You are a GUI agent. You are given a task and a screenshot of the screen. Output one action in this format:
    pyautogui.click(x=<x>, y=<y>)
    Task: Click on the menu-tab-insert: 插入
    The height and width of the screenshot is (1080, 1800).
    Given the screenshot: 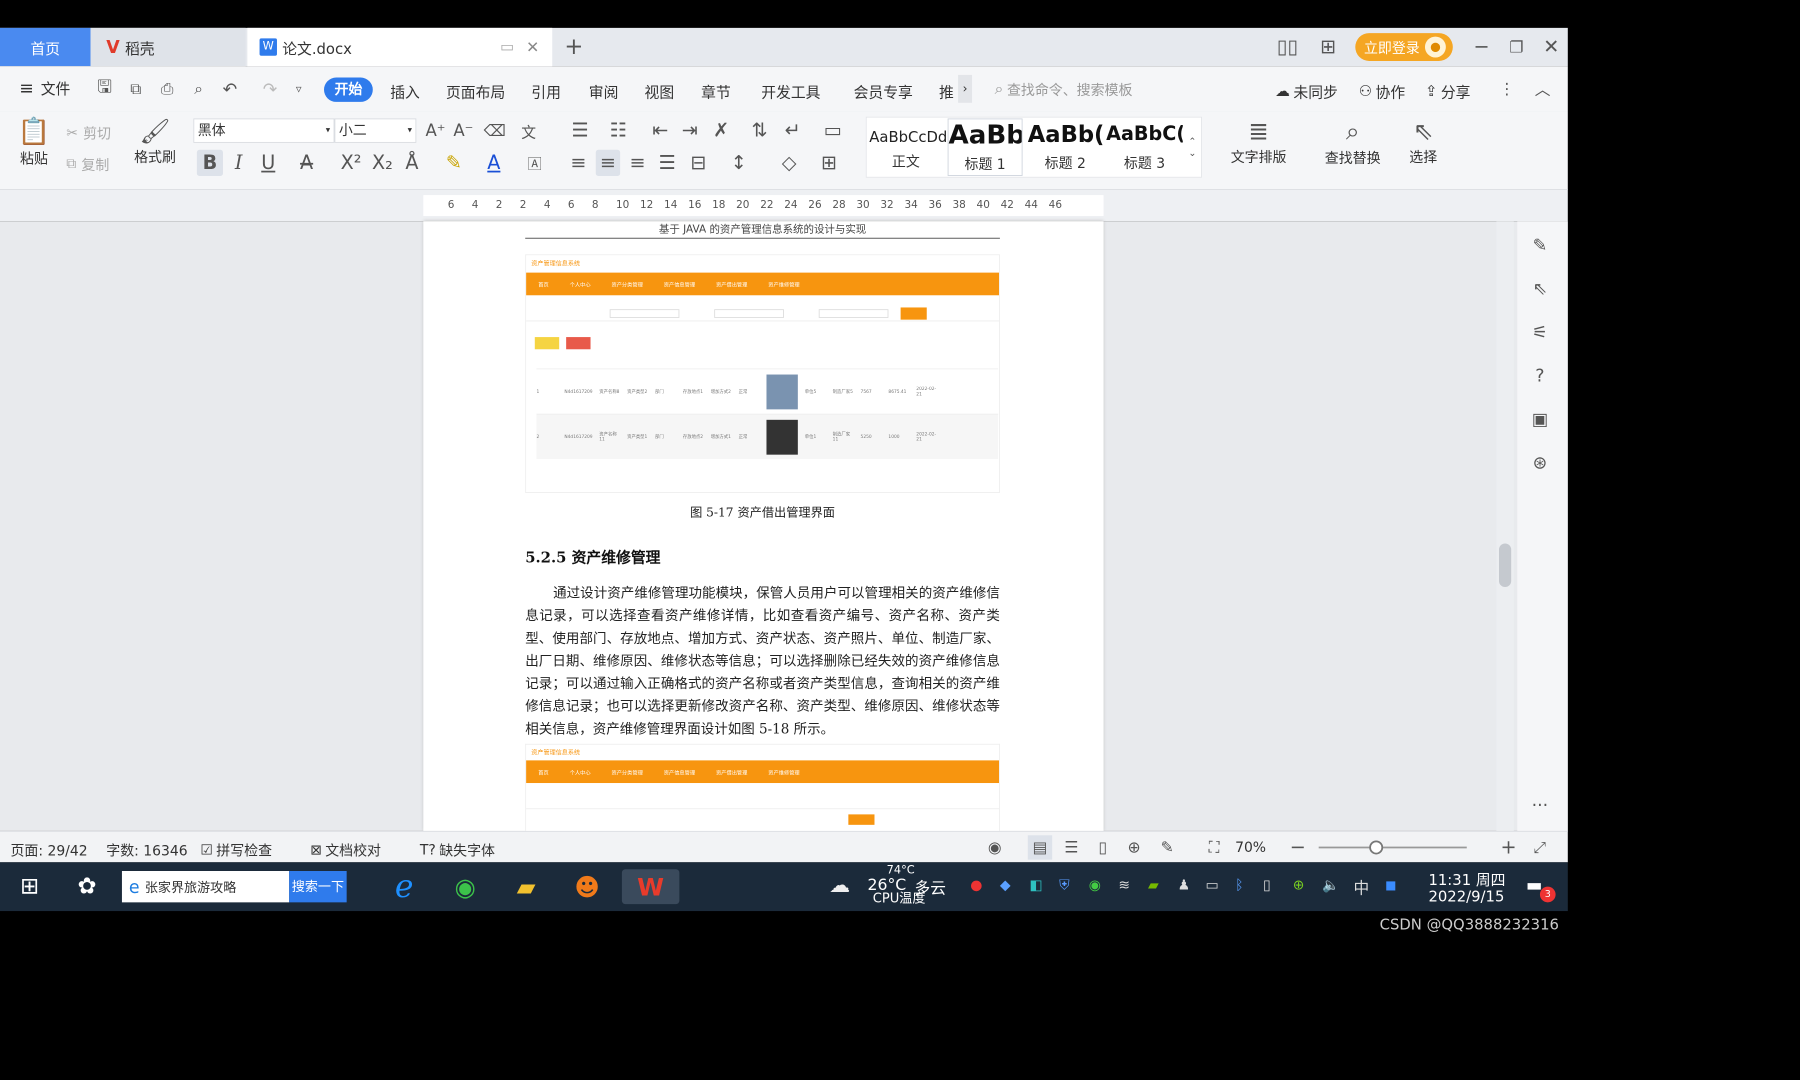 What is the action you would take?
    pyautogui.click(x=405, y=90)
    